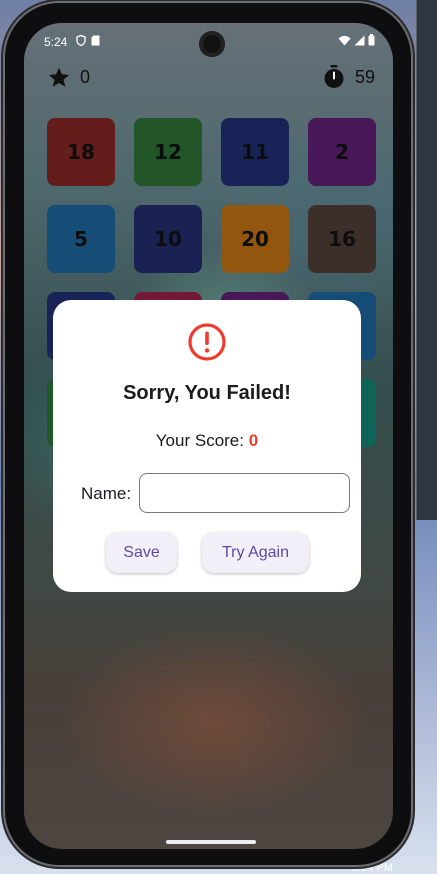  Describe the element at coordinates (244, 493) in the screenshot. I see `name-field` at that location.